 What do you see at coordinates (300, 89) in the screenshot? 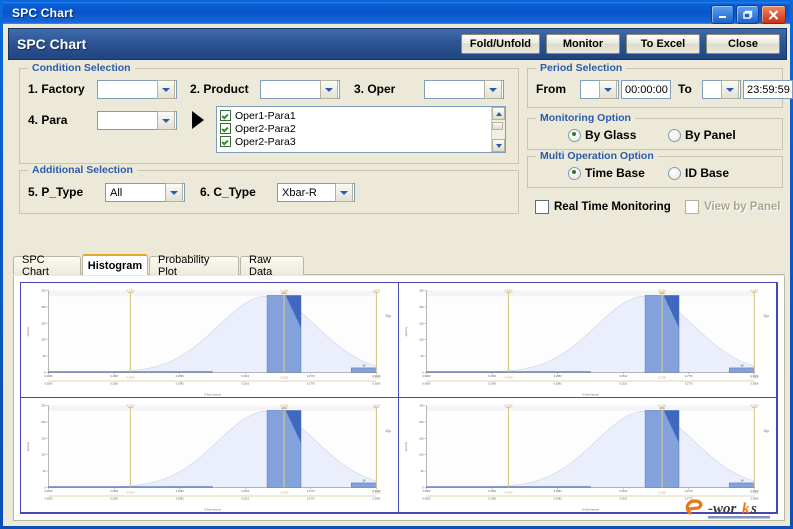
I see `product-select` at bounding box center [300, 89].